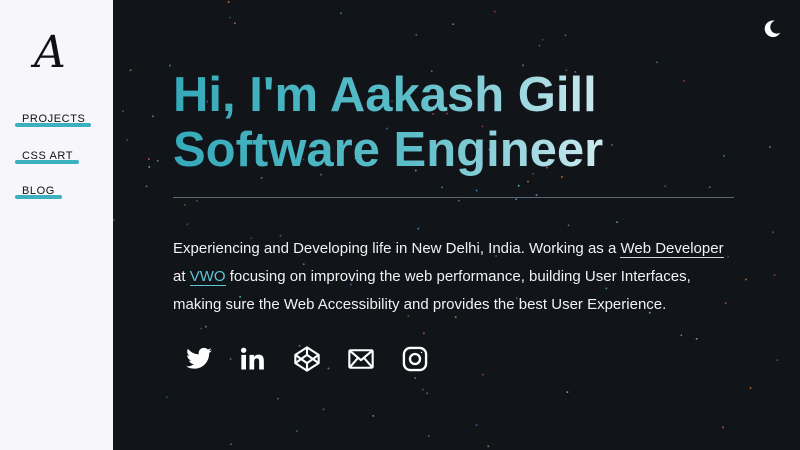 The height and width of the screenshot is (450, 800). I want to click on social-links, so click(307, 359).